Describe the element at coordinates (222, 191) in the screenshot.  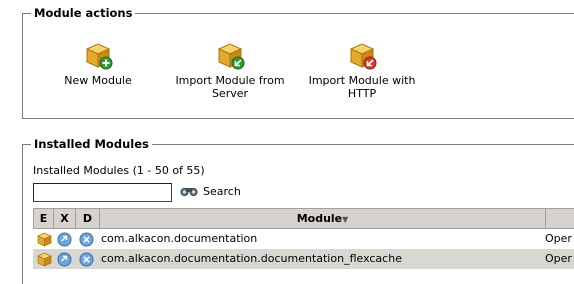
I see `search-button-label: Search` at that location.